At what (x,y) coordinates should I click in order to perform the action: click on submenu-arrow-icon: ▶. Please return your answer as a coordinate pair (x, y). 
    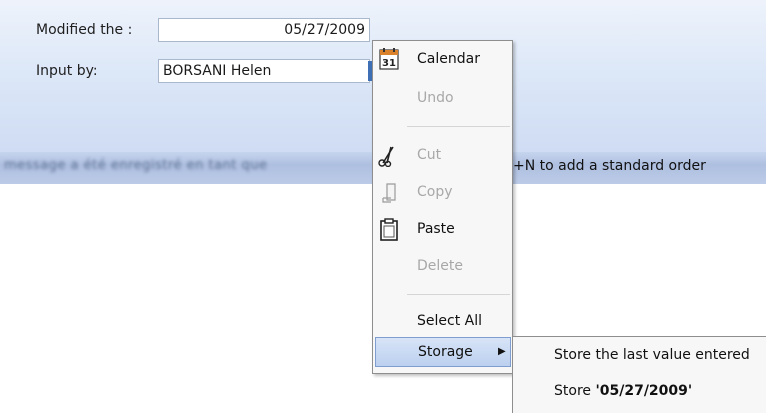
    Looking at the image, I should click on (502, 351).